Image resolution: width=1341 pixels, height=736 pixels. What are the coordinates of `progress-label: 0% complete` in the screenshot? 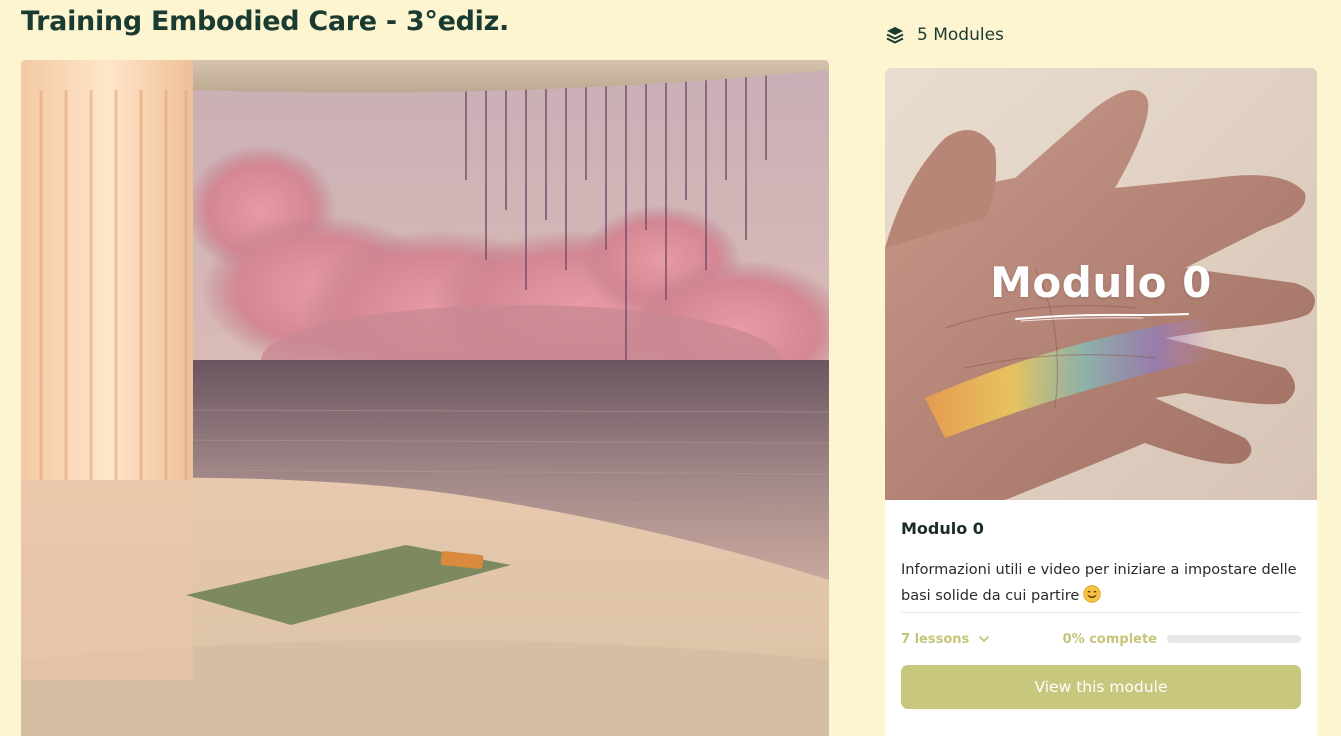 It's located at (1109, 639).